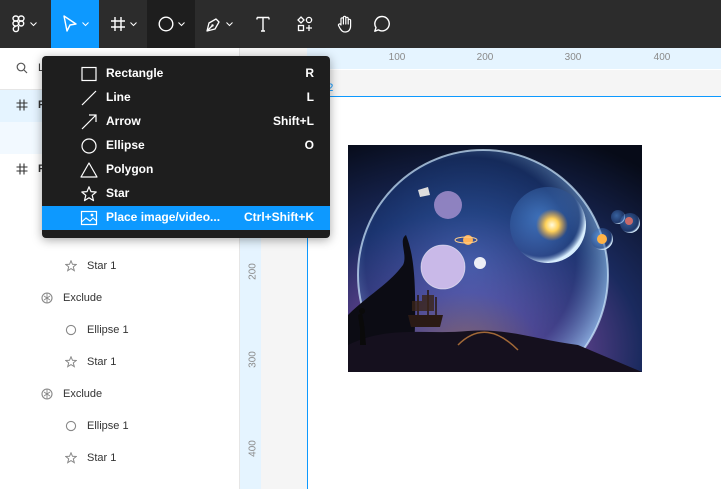 This screenshot has width=721, height=489. I want to click on comment-icon, so click(382, 23).